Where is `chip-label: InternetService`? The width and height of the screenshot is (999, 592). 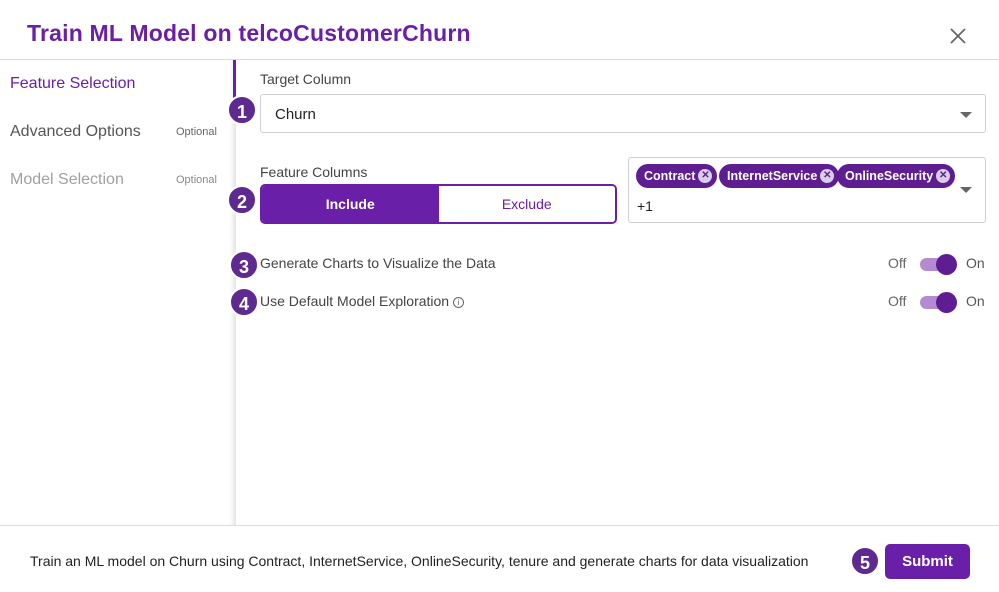
chip-label: InternetService is located at coordinates (772, 176).